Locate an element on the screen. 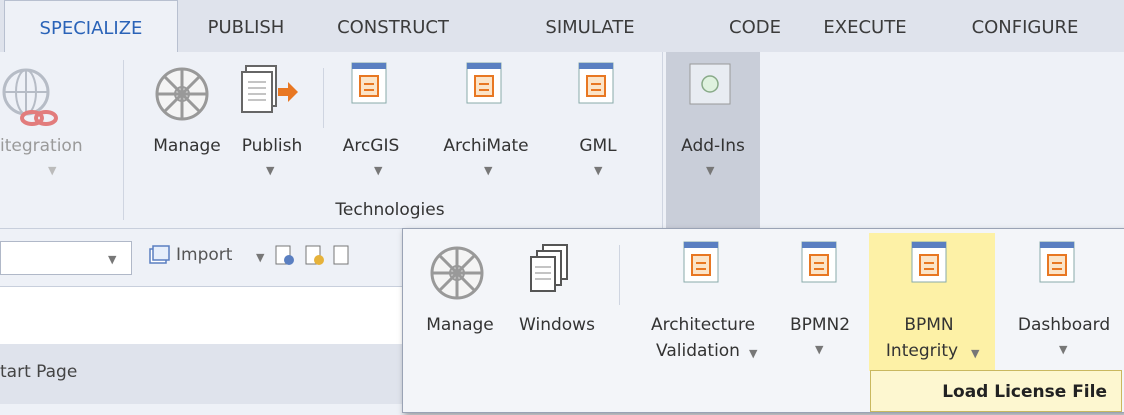  import-button: Import is located at coordinates (211, 255).